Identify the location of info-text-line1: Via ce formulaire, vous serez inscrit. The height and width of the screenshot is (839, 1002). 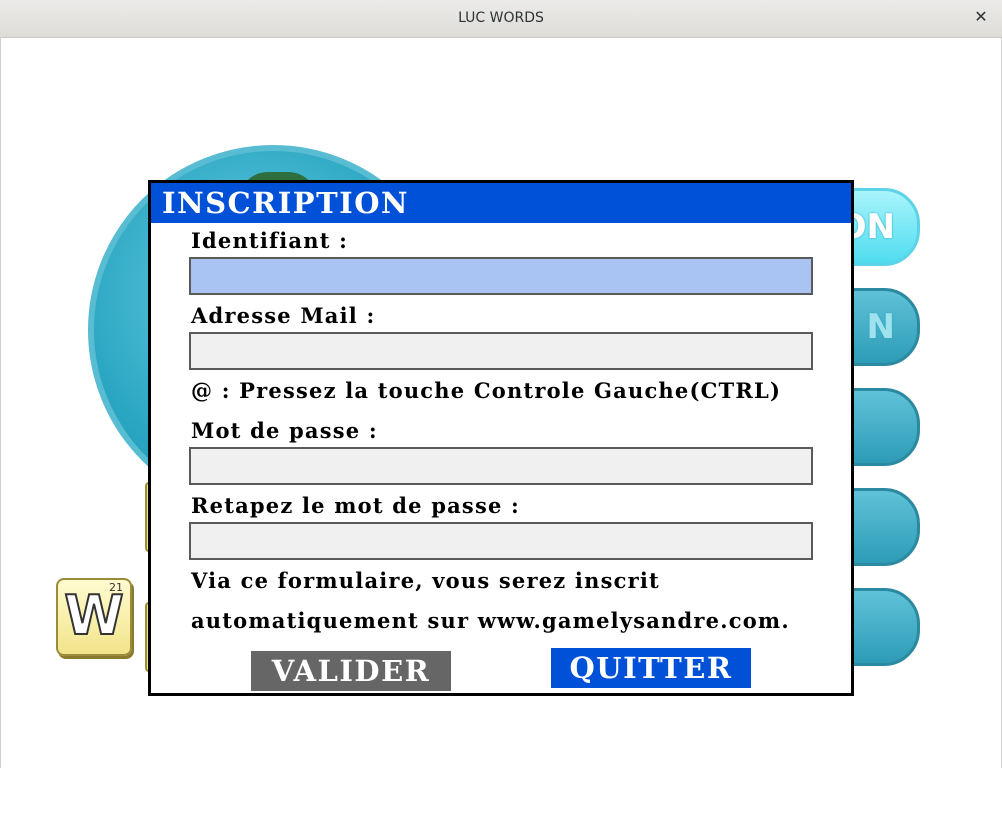
(425, 580).